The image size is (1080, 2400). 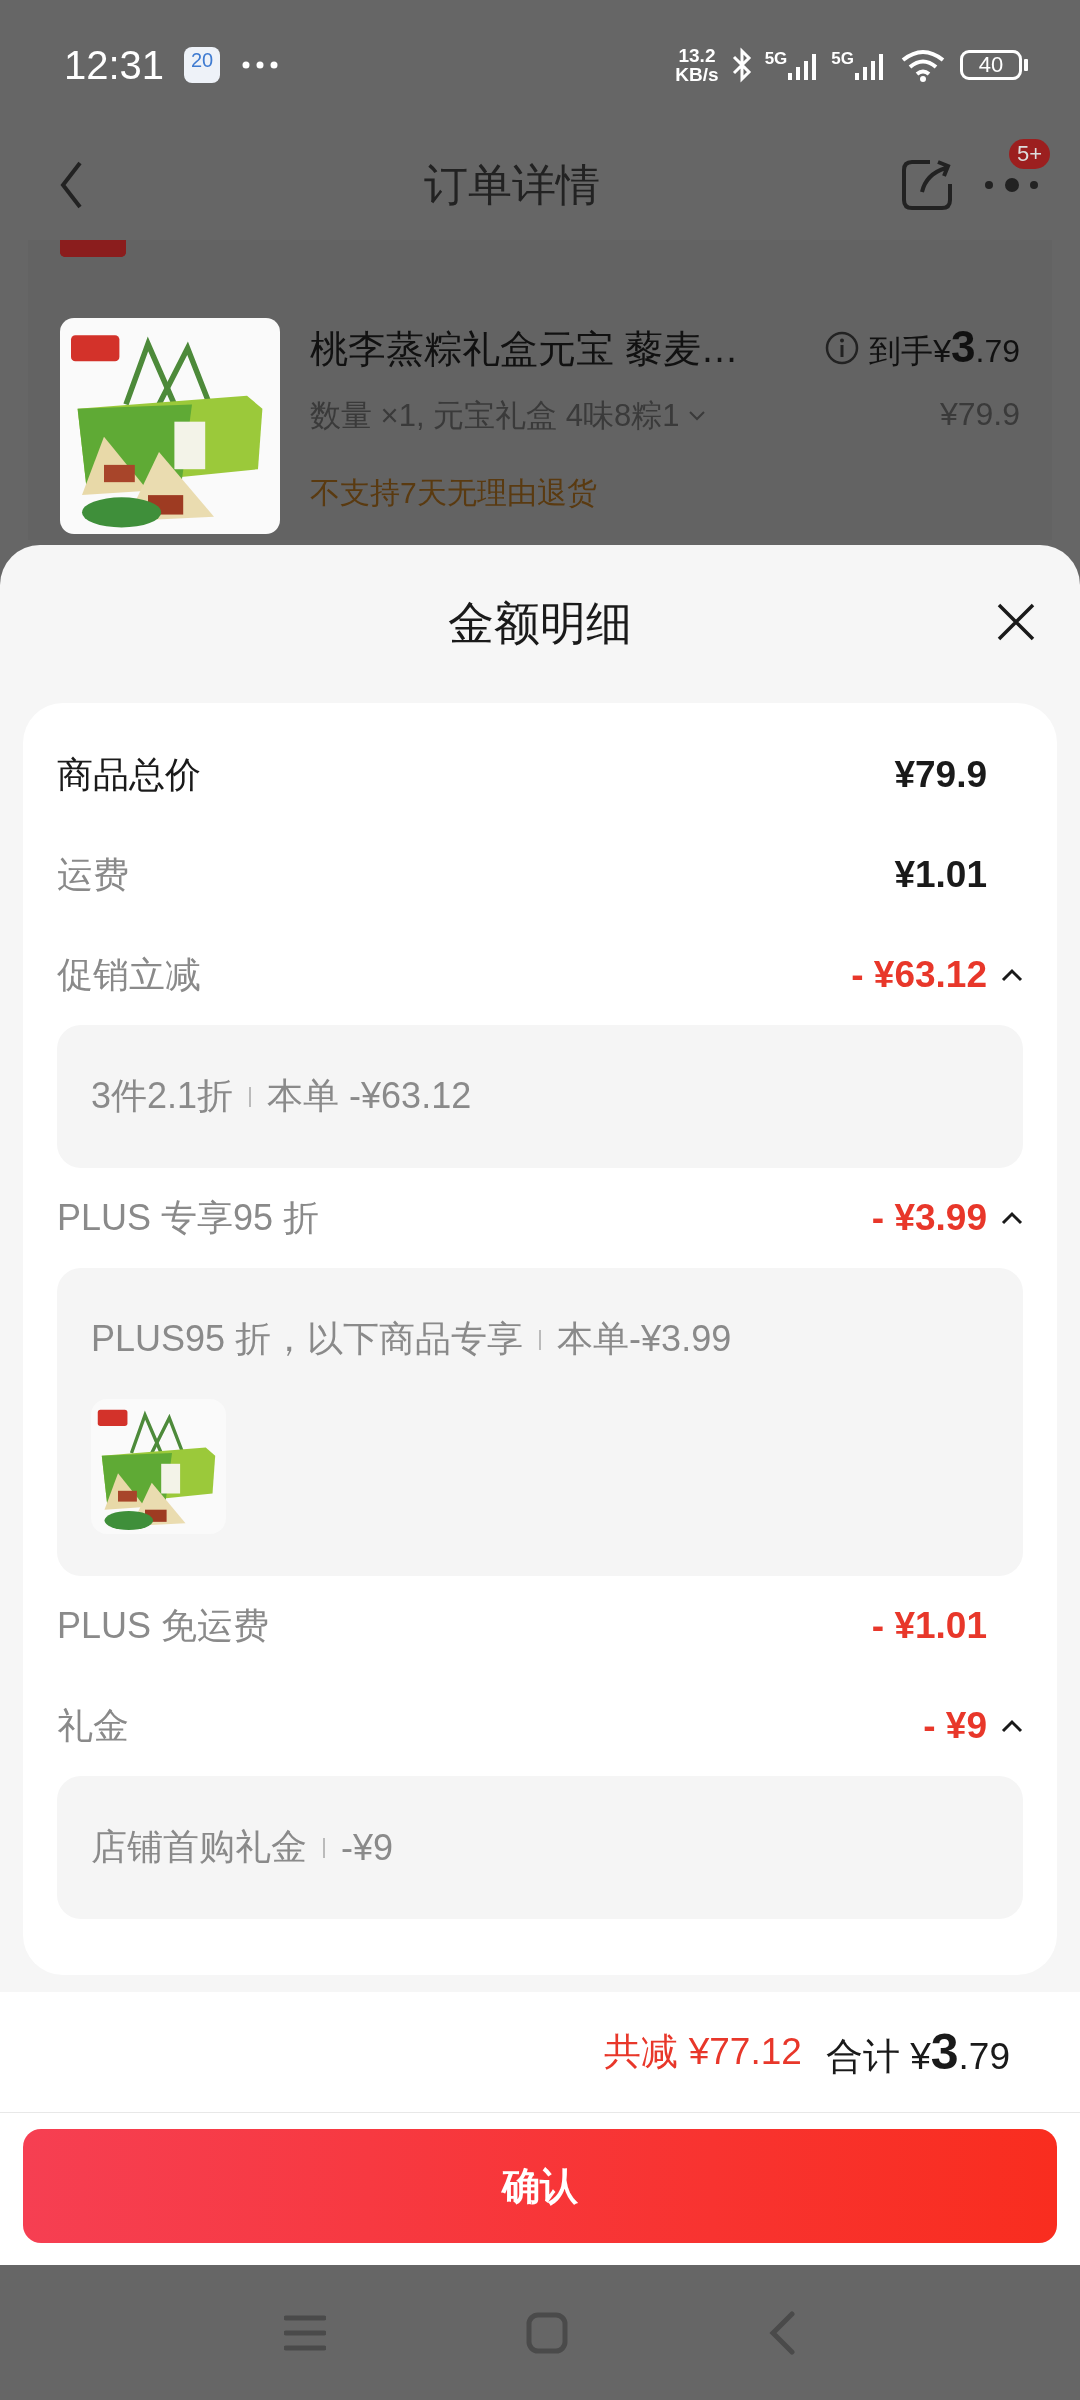 I want to click on fee-label: 商品总价, so click(x=129, y=774).